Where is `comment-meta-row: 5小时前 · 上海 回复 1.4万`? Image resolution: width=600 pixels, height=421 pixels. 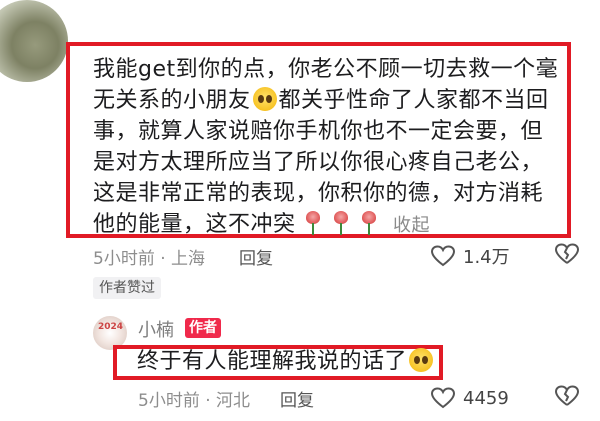 comment-meta-row: 5小时前 · 上海 回复 1.4万 is located at coordinates (338, 256).